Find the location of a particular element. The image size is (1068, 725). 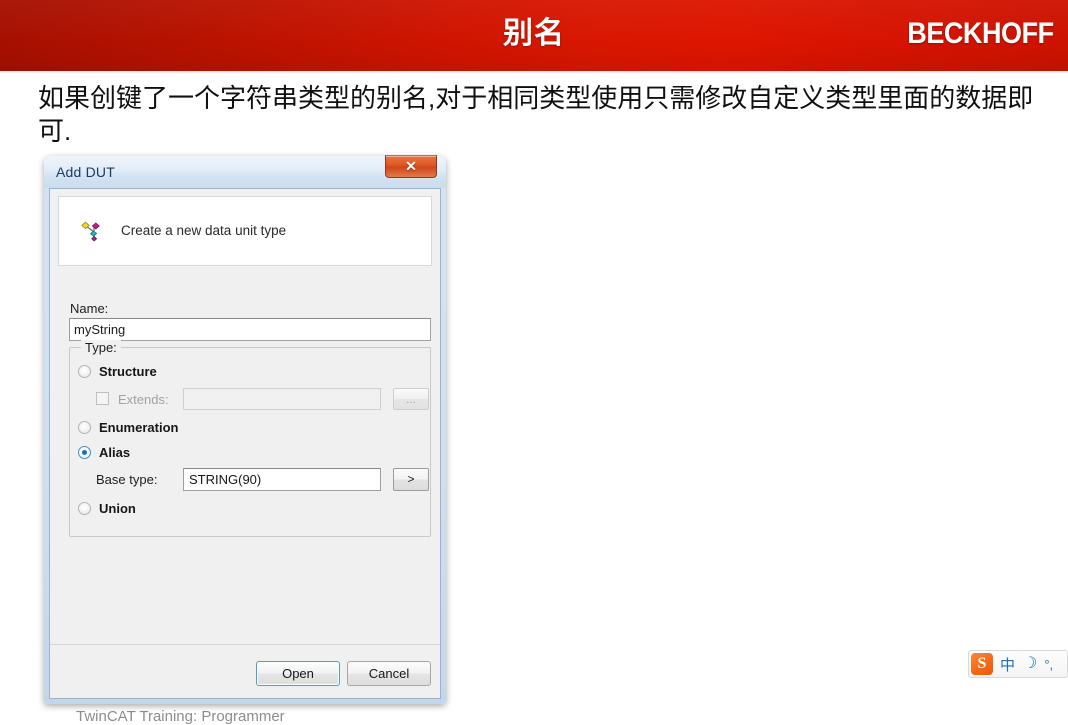

dialog-banner: Create a new data unit type is located at coordinates (245, 231).